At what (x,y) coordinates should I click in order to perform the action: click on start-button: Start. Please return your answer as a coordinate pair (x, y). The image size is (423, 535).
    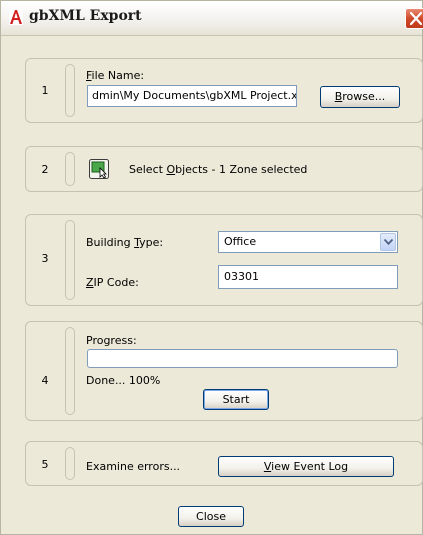
    Looking at the image, I should click on (236, 399).